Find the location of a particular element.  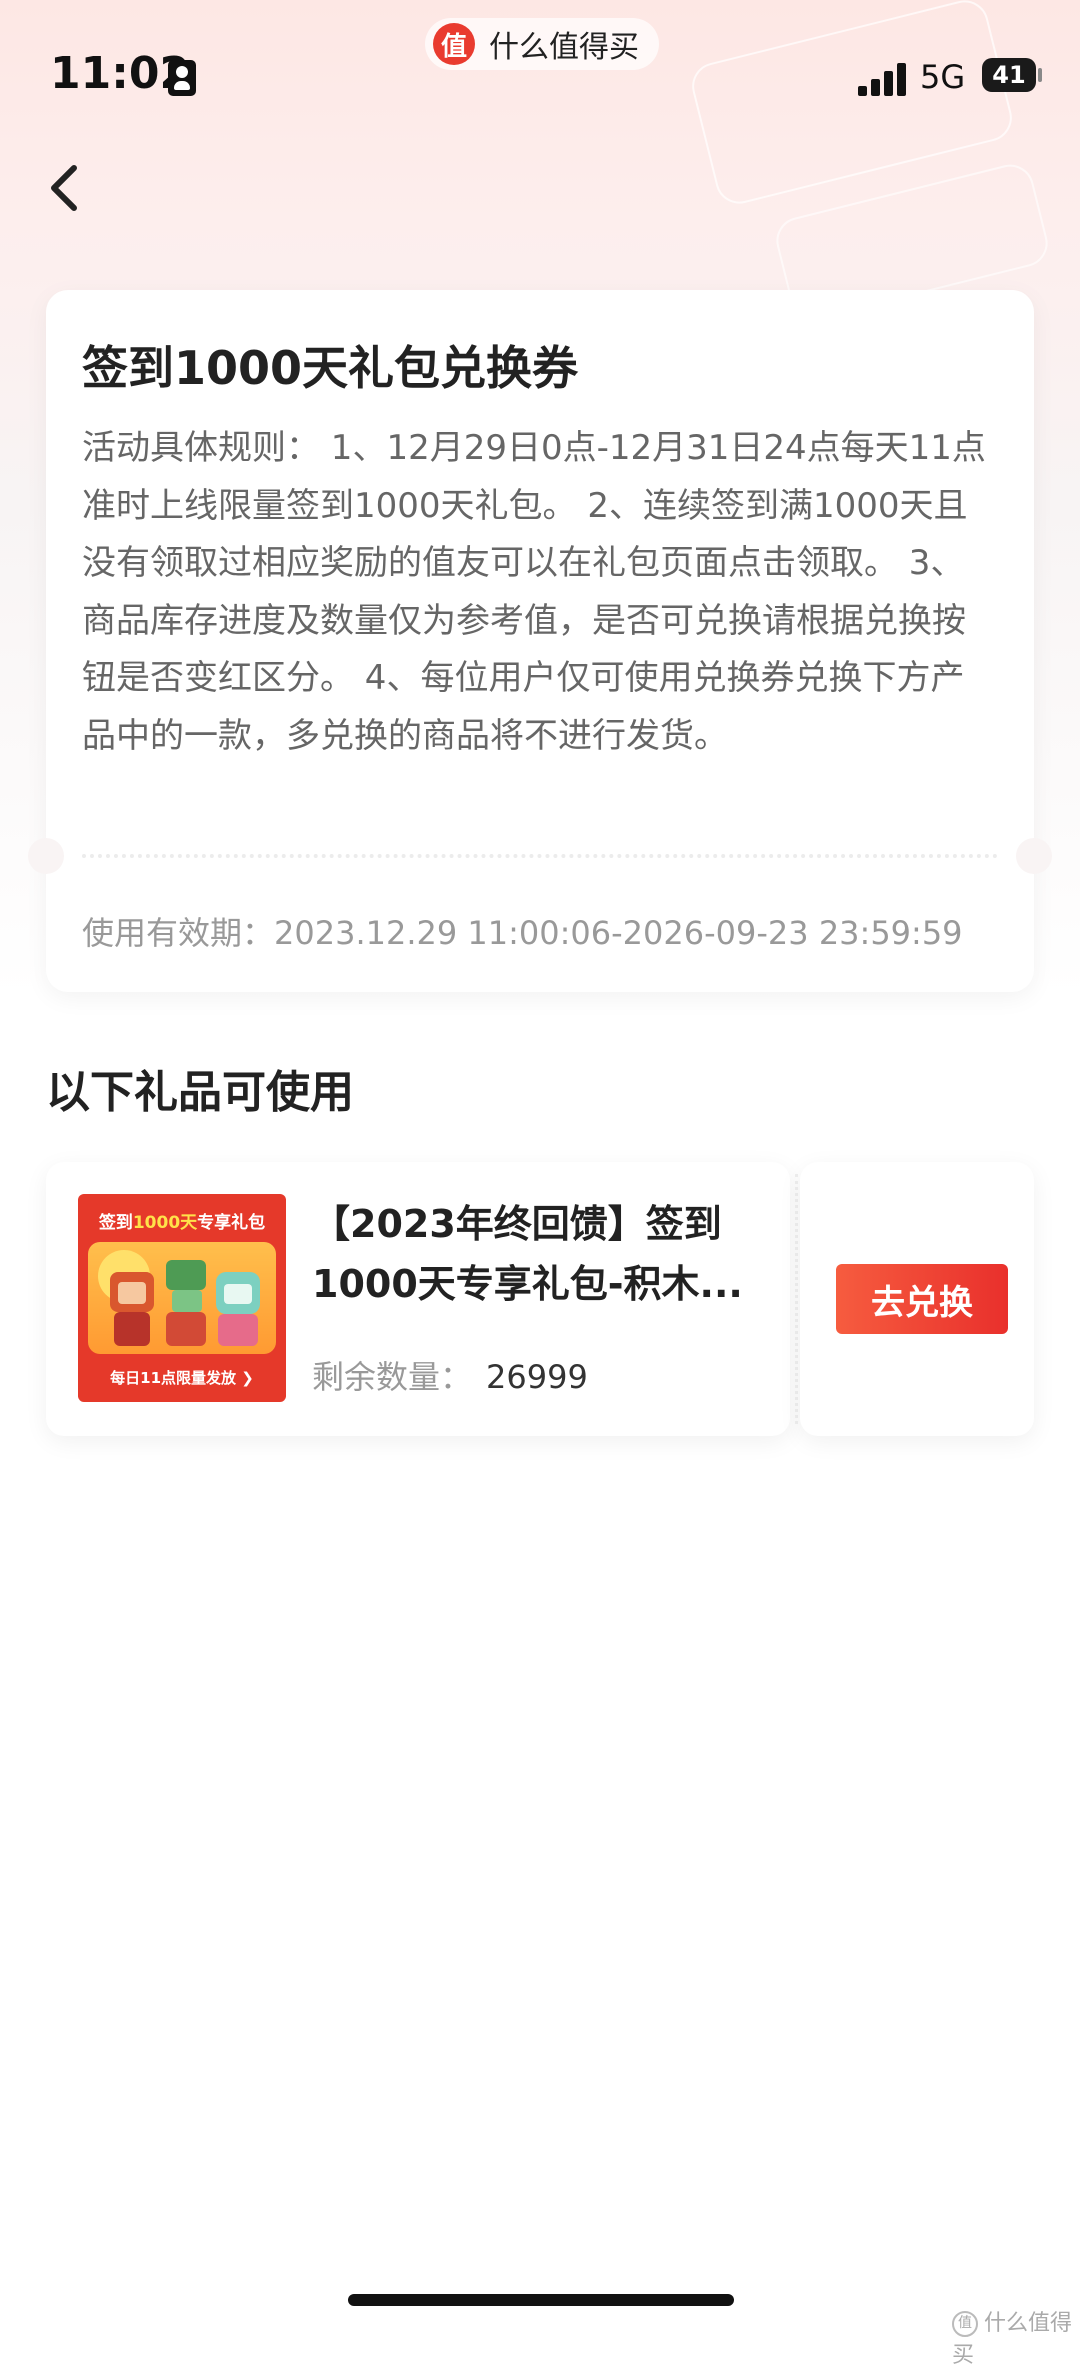

home-indicator is located at coordinates (541, 2300).